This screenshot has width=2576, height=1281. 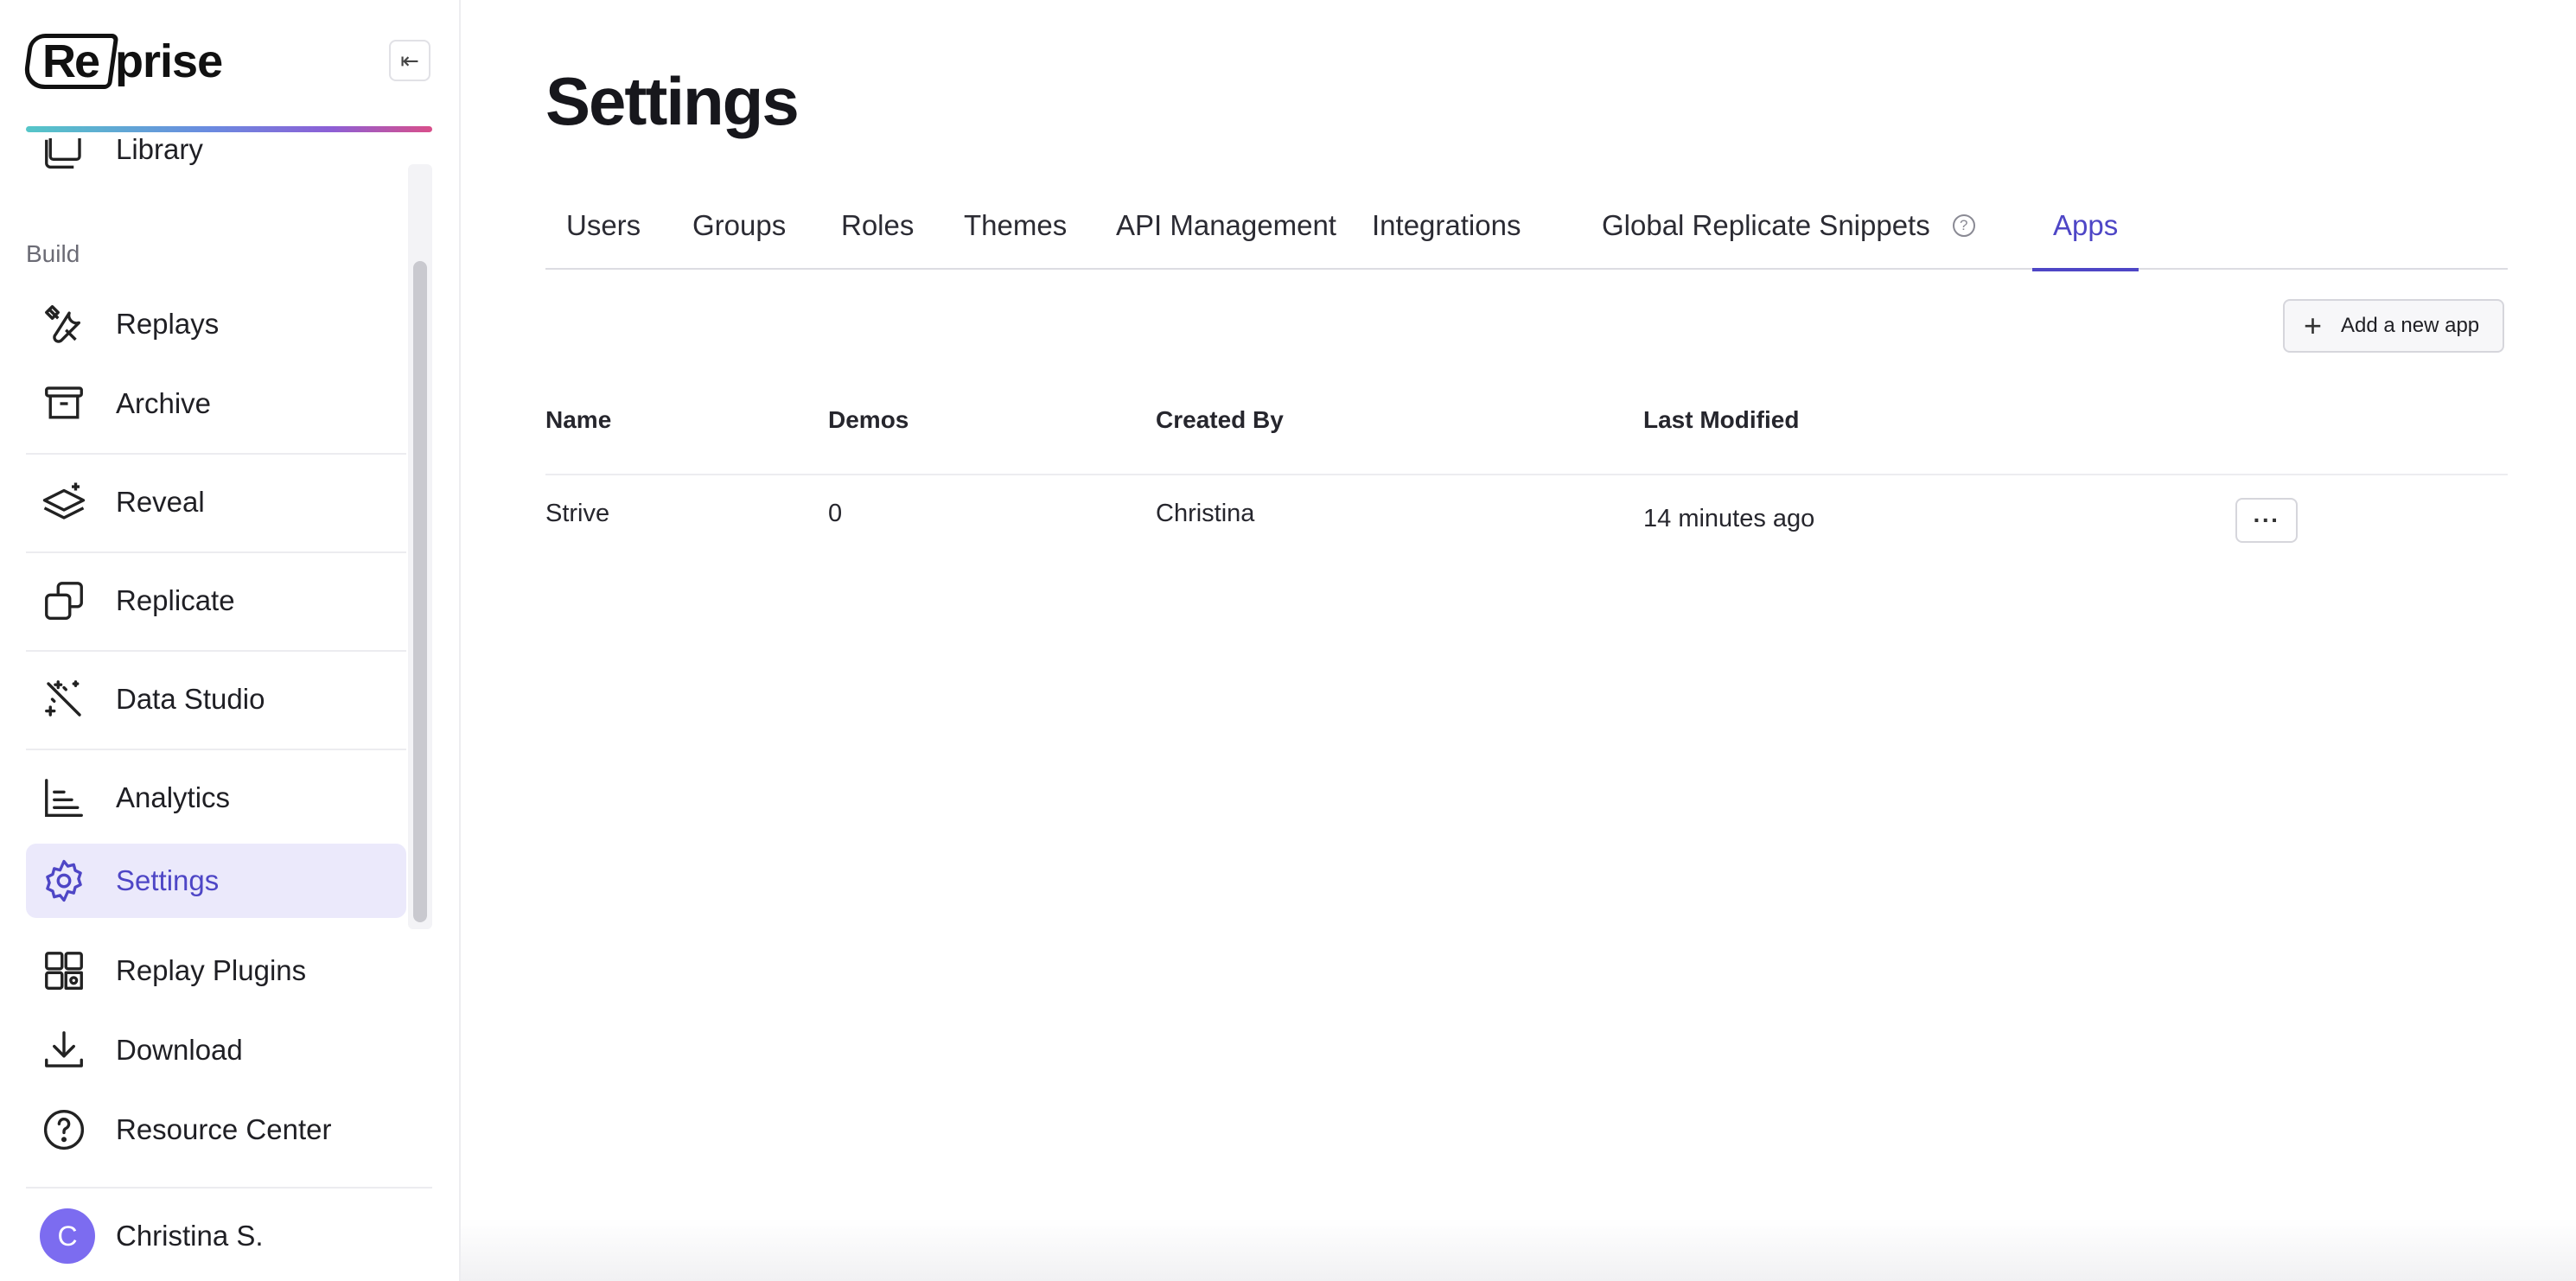 I want to click on tab-themes: Themes, so click(x=1015, y=234).